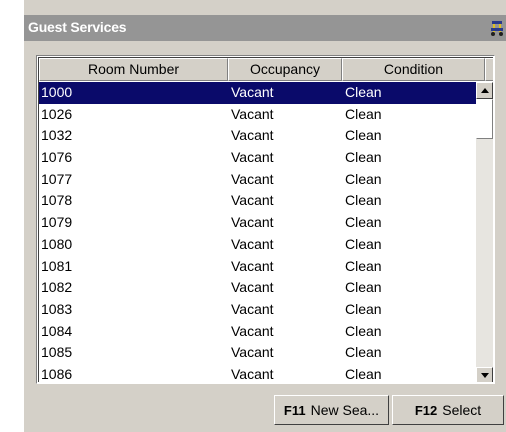 The height and width of the screenshot is (432, 506). I want to click on select-key: F12, so click(426, 410).